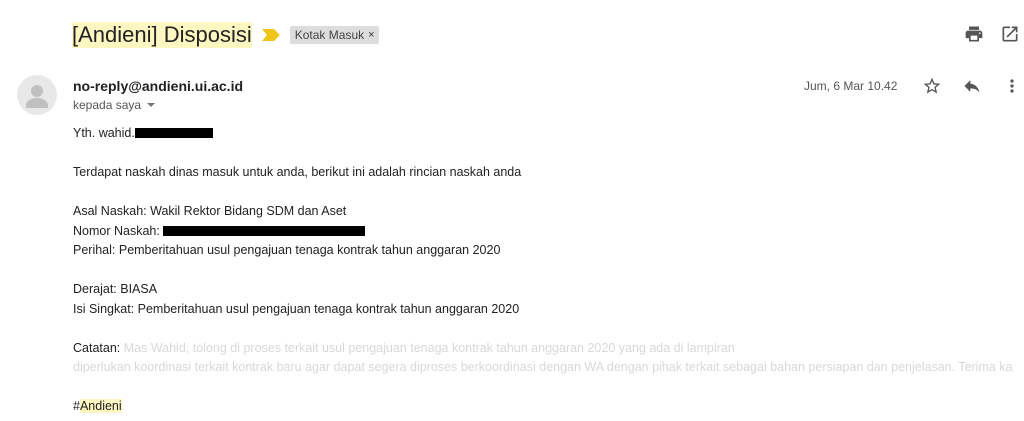  I want to click on person-avatar-icon, so click(37, 96).